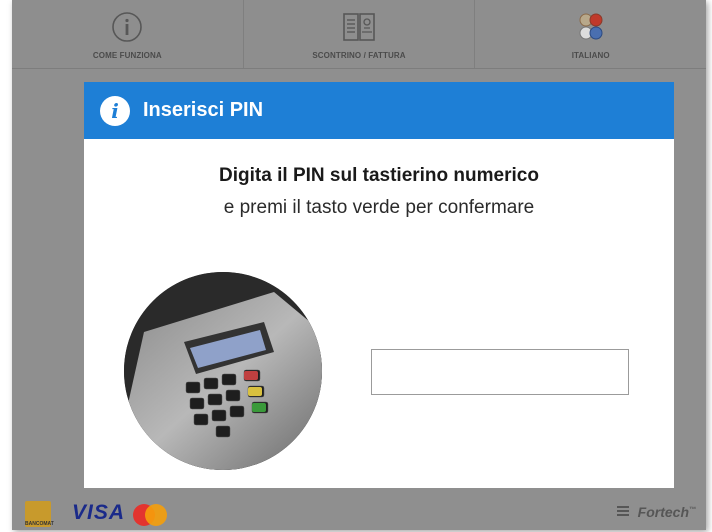 The image size is (712, 532). What do you see at coordinates (692, 510) in the screenshot?
I see `fortech-trademark: ™` at bounding box center [692, 510].